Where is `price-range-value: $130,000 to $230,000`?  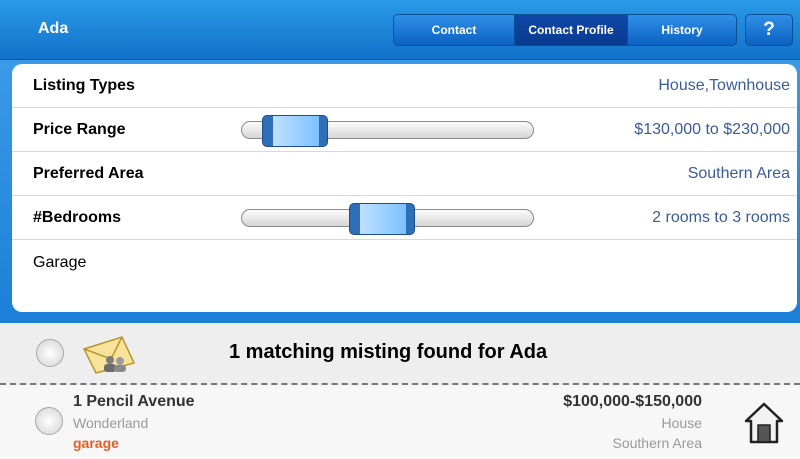 price-range-value: $130,000 to $230,000 is located at coordinates (712, 129).